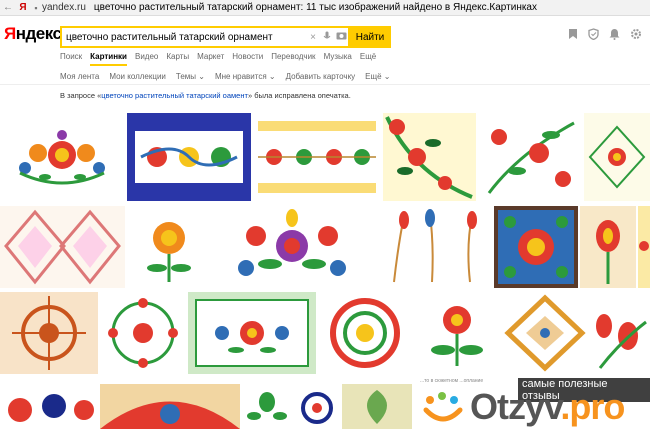  I want to click on otzyv-logo-text: Otzyv.pro, so click(547, 407).